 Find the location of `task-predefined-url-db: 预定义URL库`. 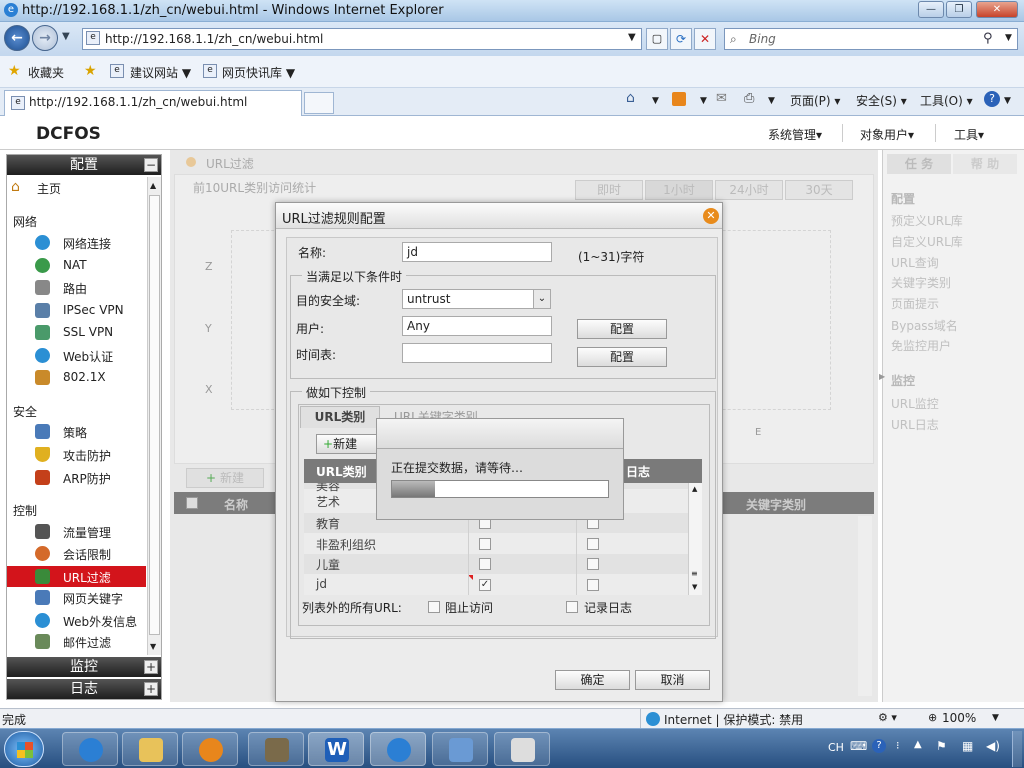

task-predefined-url-db: 预定义URL库 is located at coordinates (927, 220).